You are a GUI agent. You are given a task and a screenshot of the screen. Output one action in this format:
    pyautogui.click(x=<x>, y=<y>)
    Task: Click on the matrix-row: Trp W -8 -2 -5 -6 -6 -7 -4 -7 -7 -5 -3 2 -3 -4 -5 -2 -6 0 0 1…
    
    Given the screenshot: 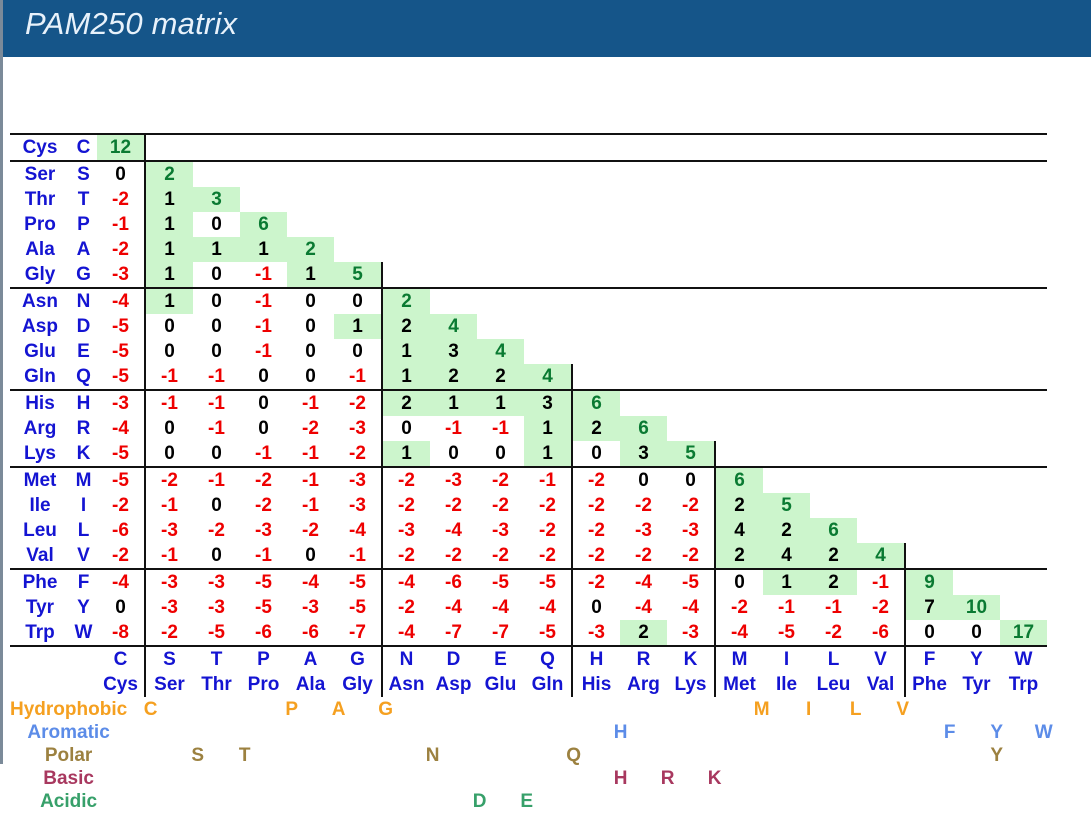 What is the action you would take?
    pyautogui.click(x=528, y=633)
    